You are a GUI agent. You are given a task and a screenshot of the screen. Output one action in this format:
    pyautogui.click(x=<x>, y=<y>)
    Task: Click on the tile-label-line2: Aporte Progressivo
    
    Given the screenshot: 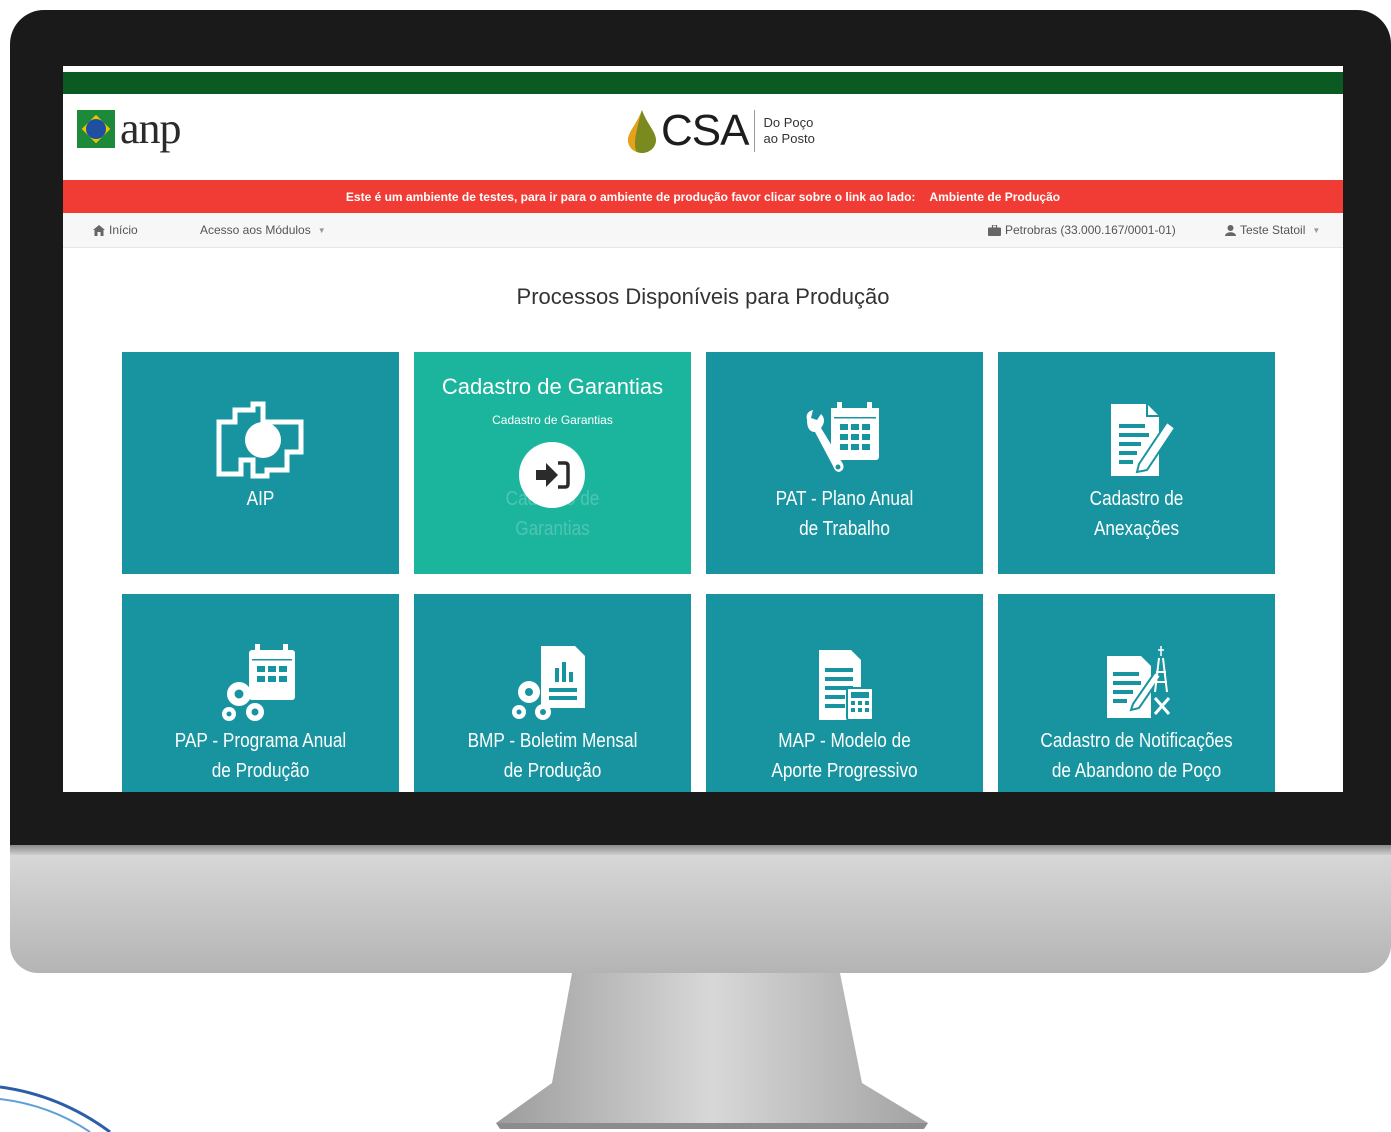 What is the action you would take?
    pyautogui.click(x=844, y=771)
    